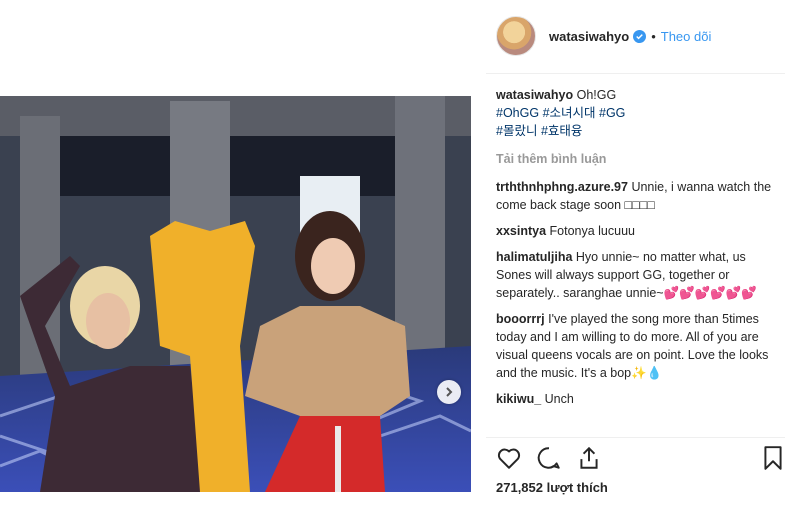 The height and width of the screenshot is (505, 785). I want to click on next-photo-button, so click(449, 392).